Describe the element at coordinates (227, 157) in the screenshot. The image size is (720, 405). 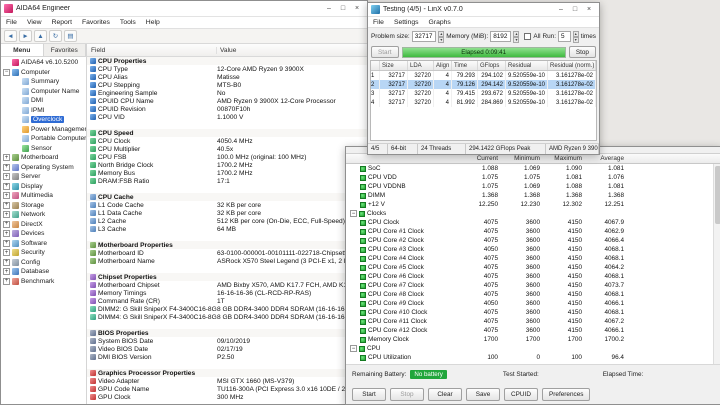
I see `info-row: CPU FSB 100.0 MHz (original: 100 MHz)` at that location.